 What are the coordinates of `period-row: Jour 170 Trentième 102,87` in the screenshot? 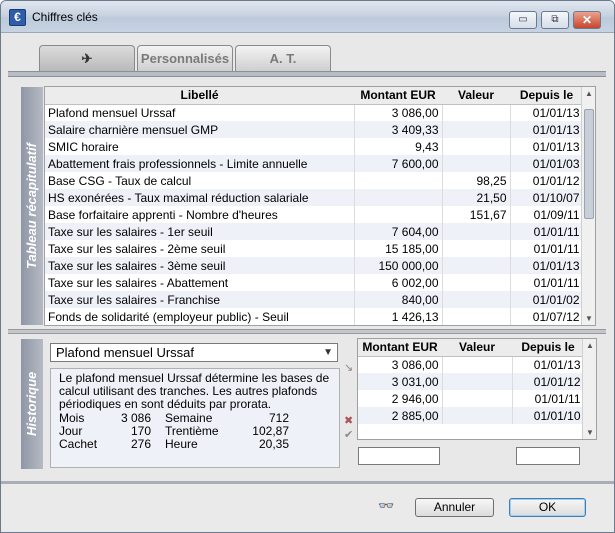 It's located at (174, 431).